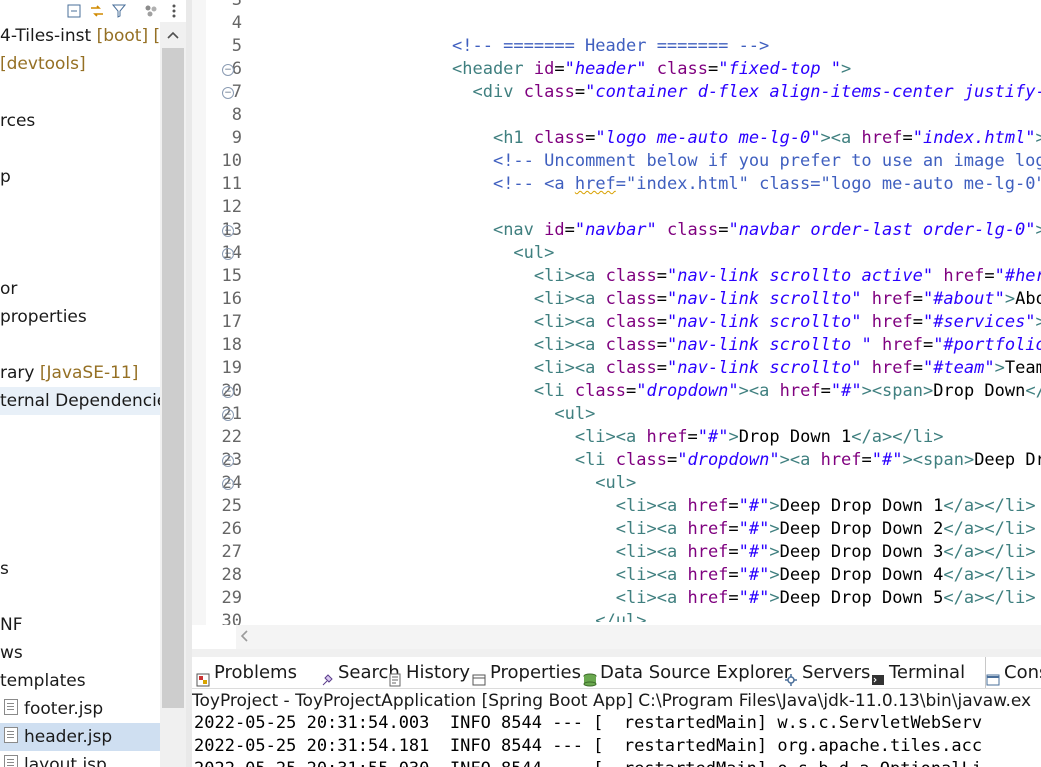 The width and height of the screenshot is (1041, 767). I want to click on history-icon, so click(395, 676).